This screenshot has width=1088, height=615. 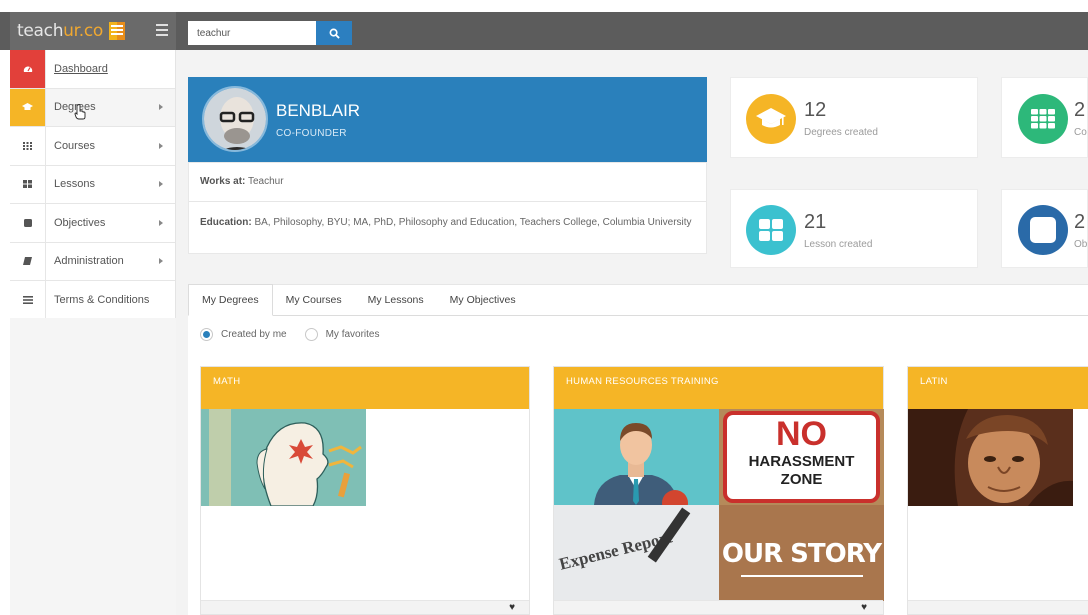 I want to click on avatar, so click(x=235, y=119).